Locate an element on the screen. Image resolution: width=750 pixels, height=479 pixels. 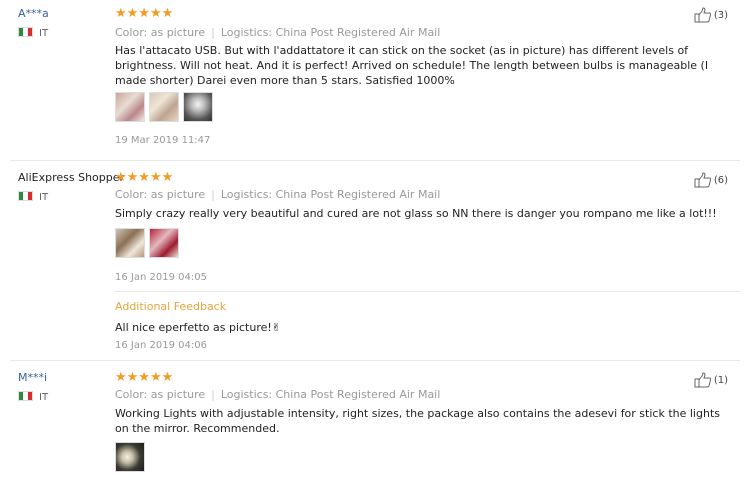
helpful-button: (1) is located at coordinates (711, 380).